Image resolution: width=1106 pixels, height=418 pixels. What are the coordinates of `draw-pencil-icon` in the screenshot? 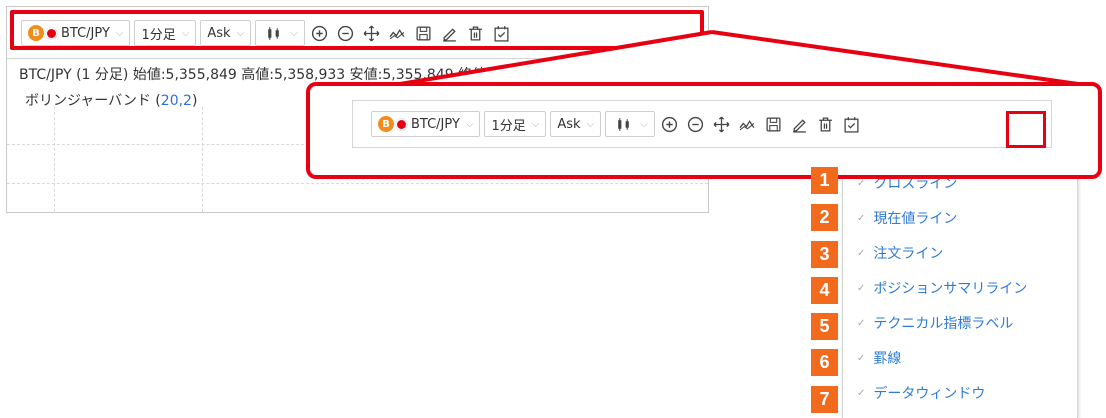 It's located at (800, 124).